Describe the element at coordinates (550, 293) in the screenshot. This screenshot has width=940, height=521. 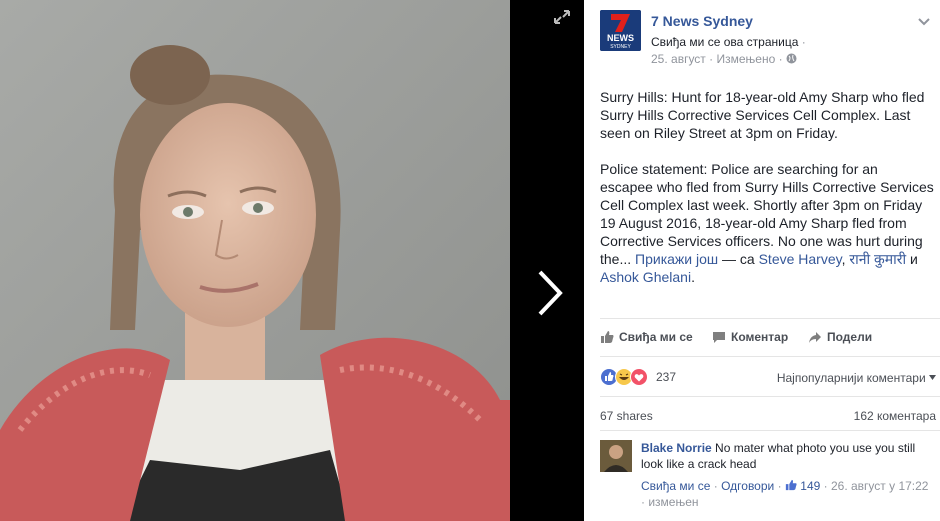
I see `next-photo-icon` at that location.